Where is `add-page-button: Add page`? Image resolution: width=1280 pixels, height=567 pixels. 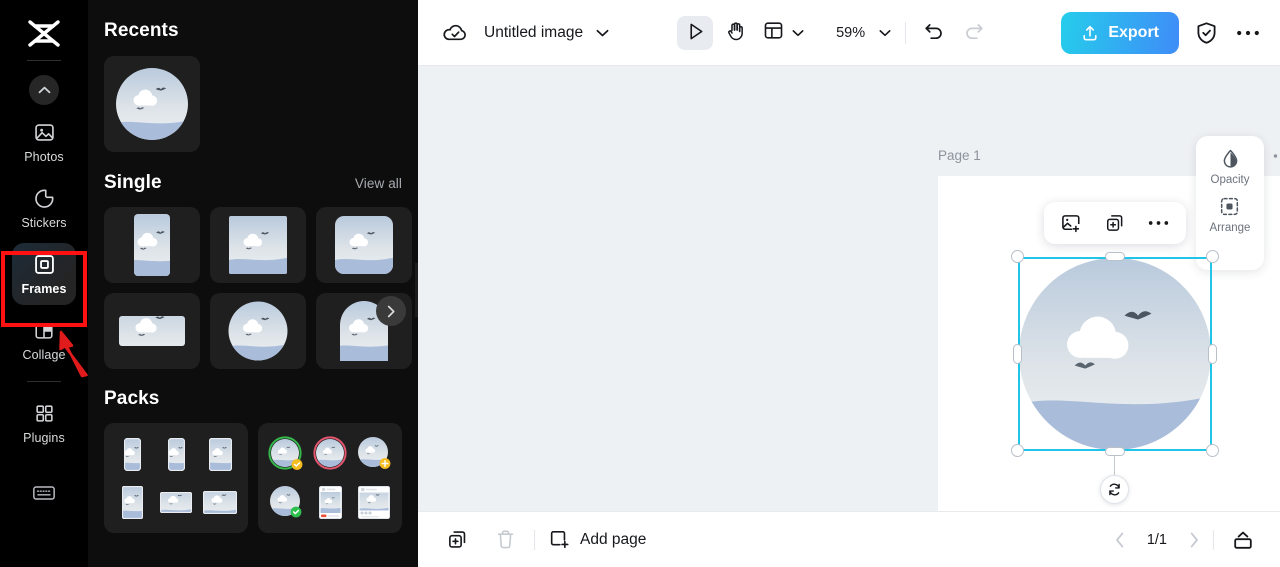 add-page-button: Add page is located at coordinates (597, 539).